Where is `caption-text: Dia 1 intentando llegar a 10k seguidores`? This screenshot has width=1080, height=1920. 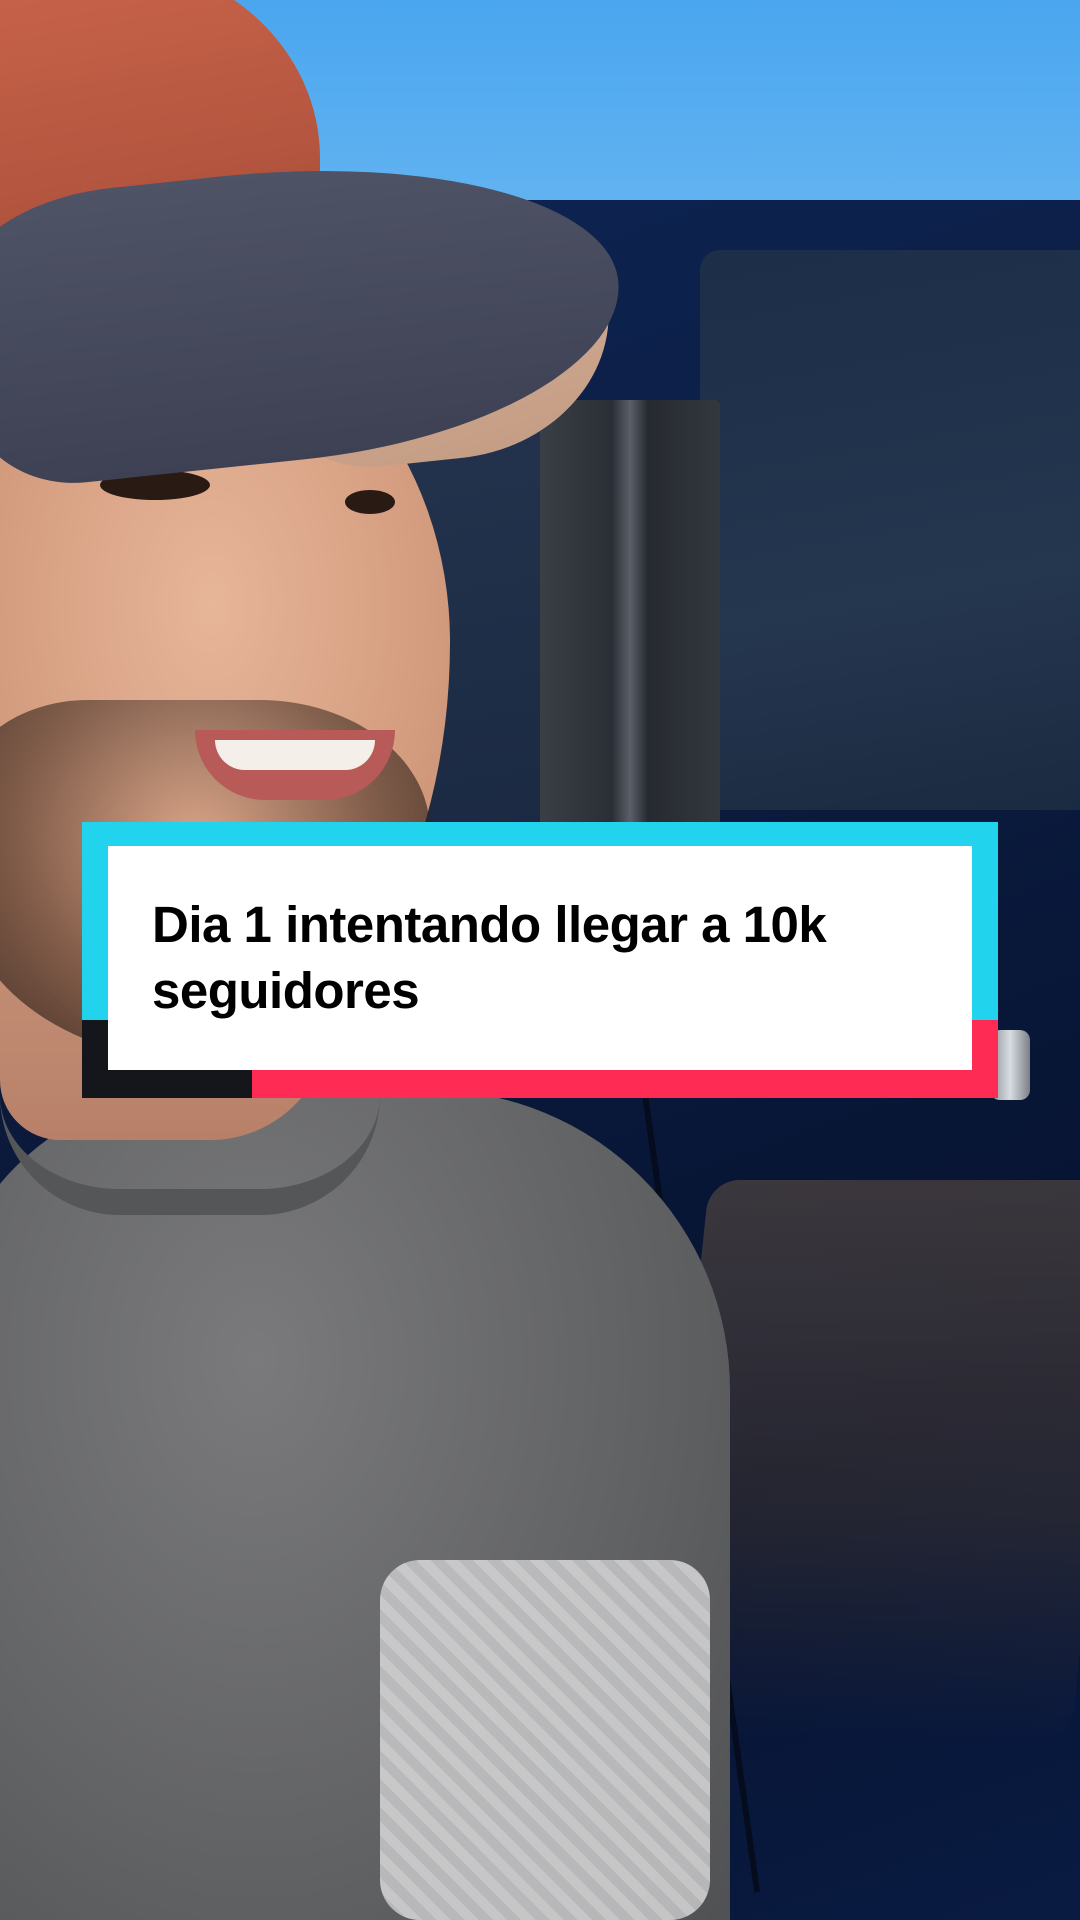
caption-text: Dia 1 intentando llegar a 10k seguidores is located at coordinates (489, 957).